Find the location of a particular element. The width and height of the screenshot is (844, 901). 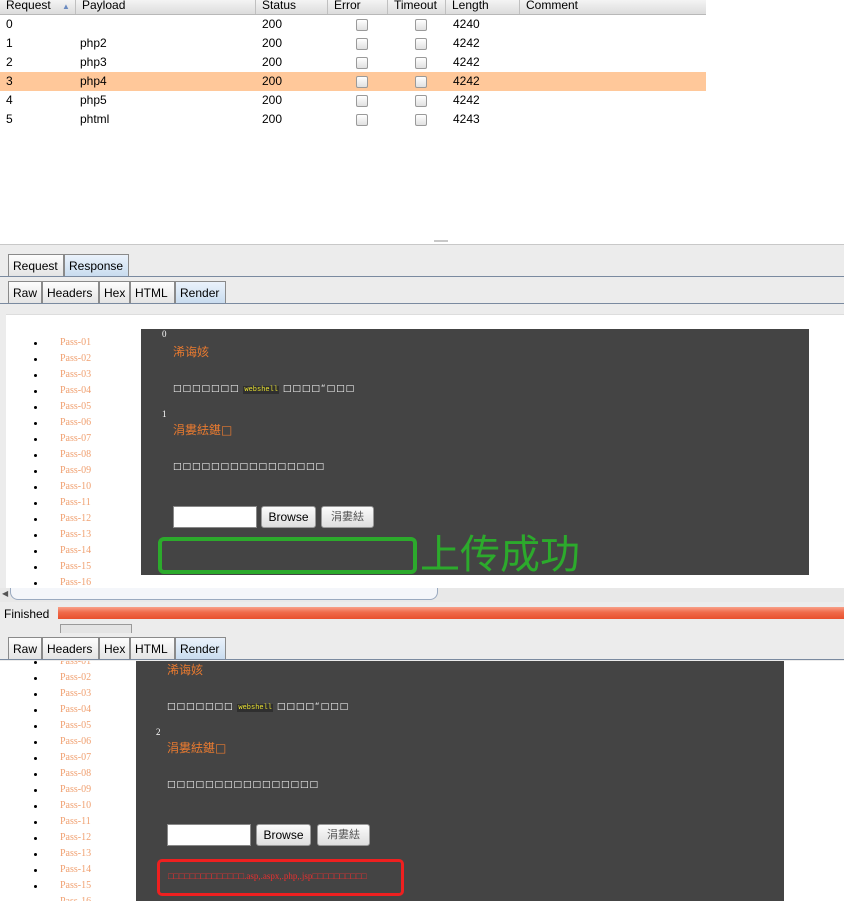

subtab-raw-2: Raw is located at coordinates (25, 648).